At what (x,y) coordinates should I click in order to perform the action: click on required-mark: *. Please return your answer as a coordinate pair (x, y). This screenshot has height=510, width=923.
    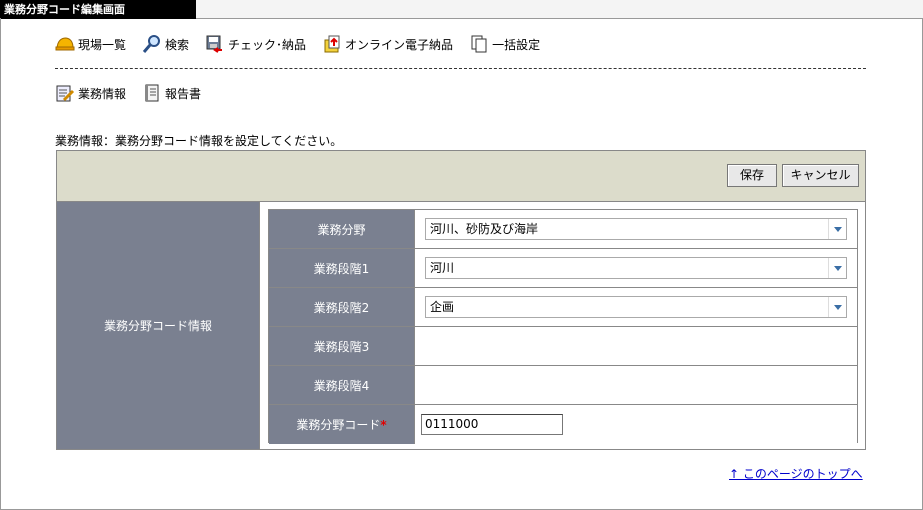
    Looking at the image, I should click on (383, 424).